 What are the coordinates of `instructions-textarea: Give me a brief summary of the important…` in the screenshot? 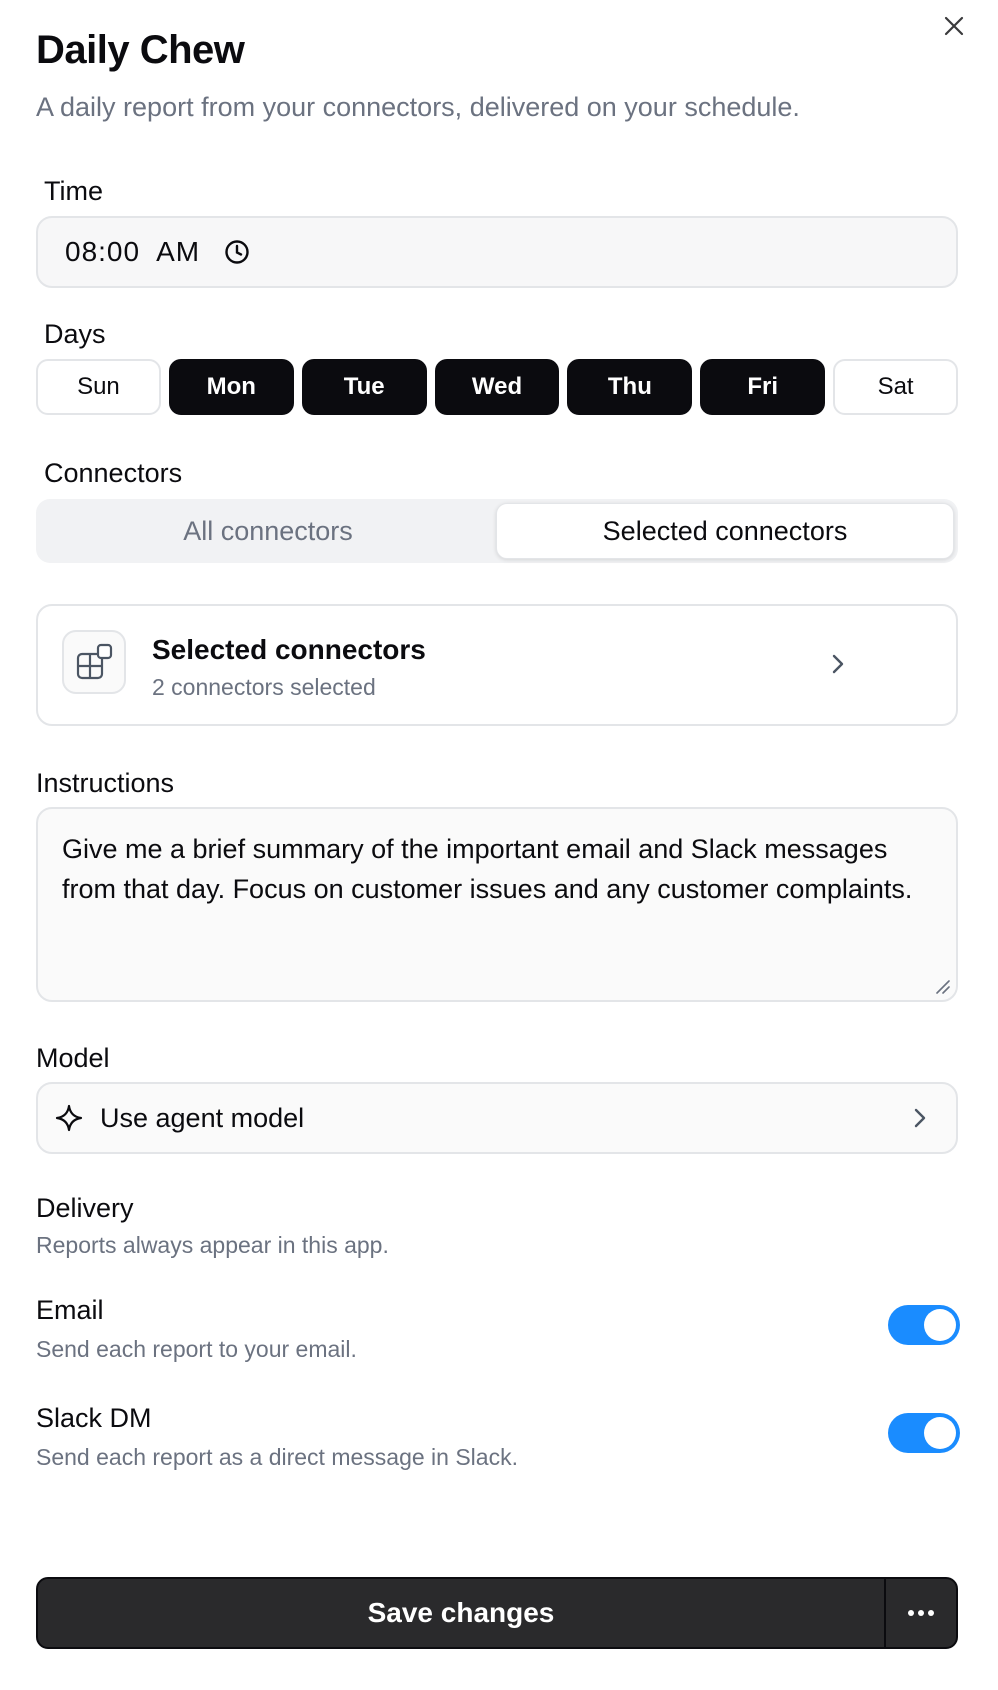 It's located at (497, 904).